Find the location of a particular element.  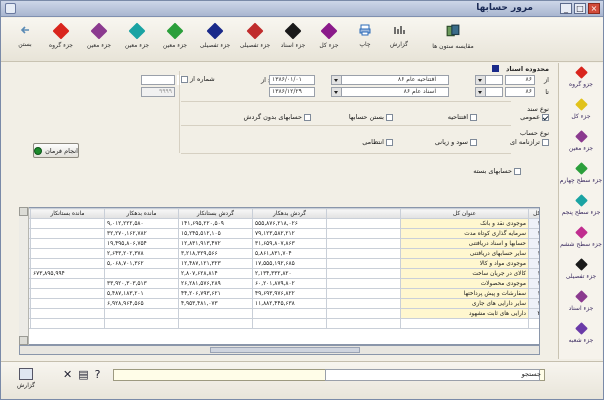

show-closed-checkbox is located at coordinates (517, 171).